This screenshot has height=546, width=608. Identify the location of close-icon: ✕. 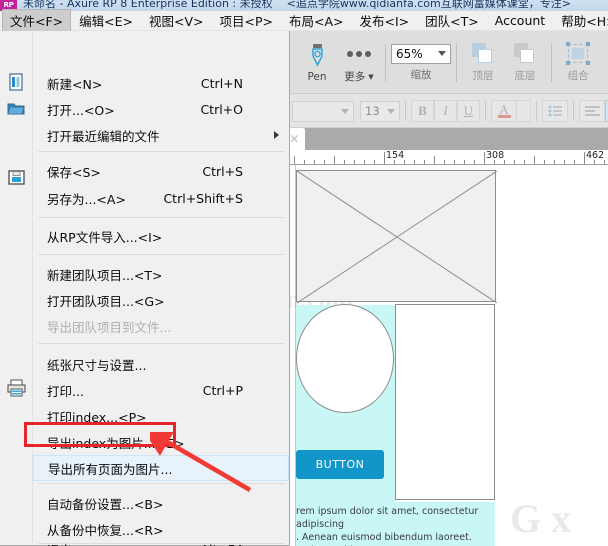
(294, 139).